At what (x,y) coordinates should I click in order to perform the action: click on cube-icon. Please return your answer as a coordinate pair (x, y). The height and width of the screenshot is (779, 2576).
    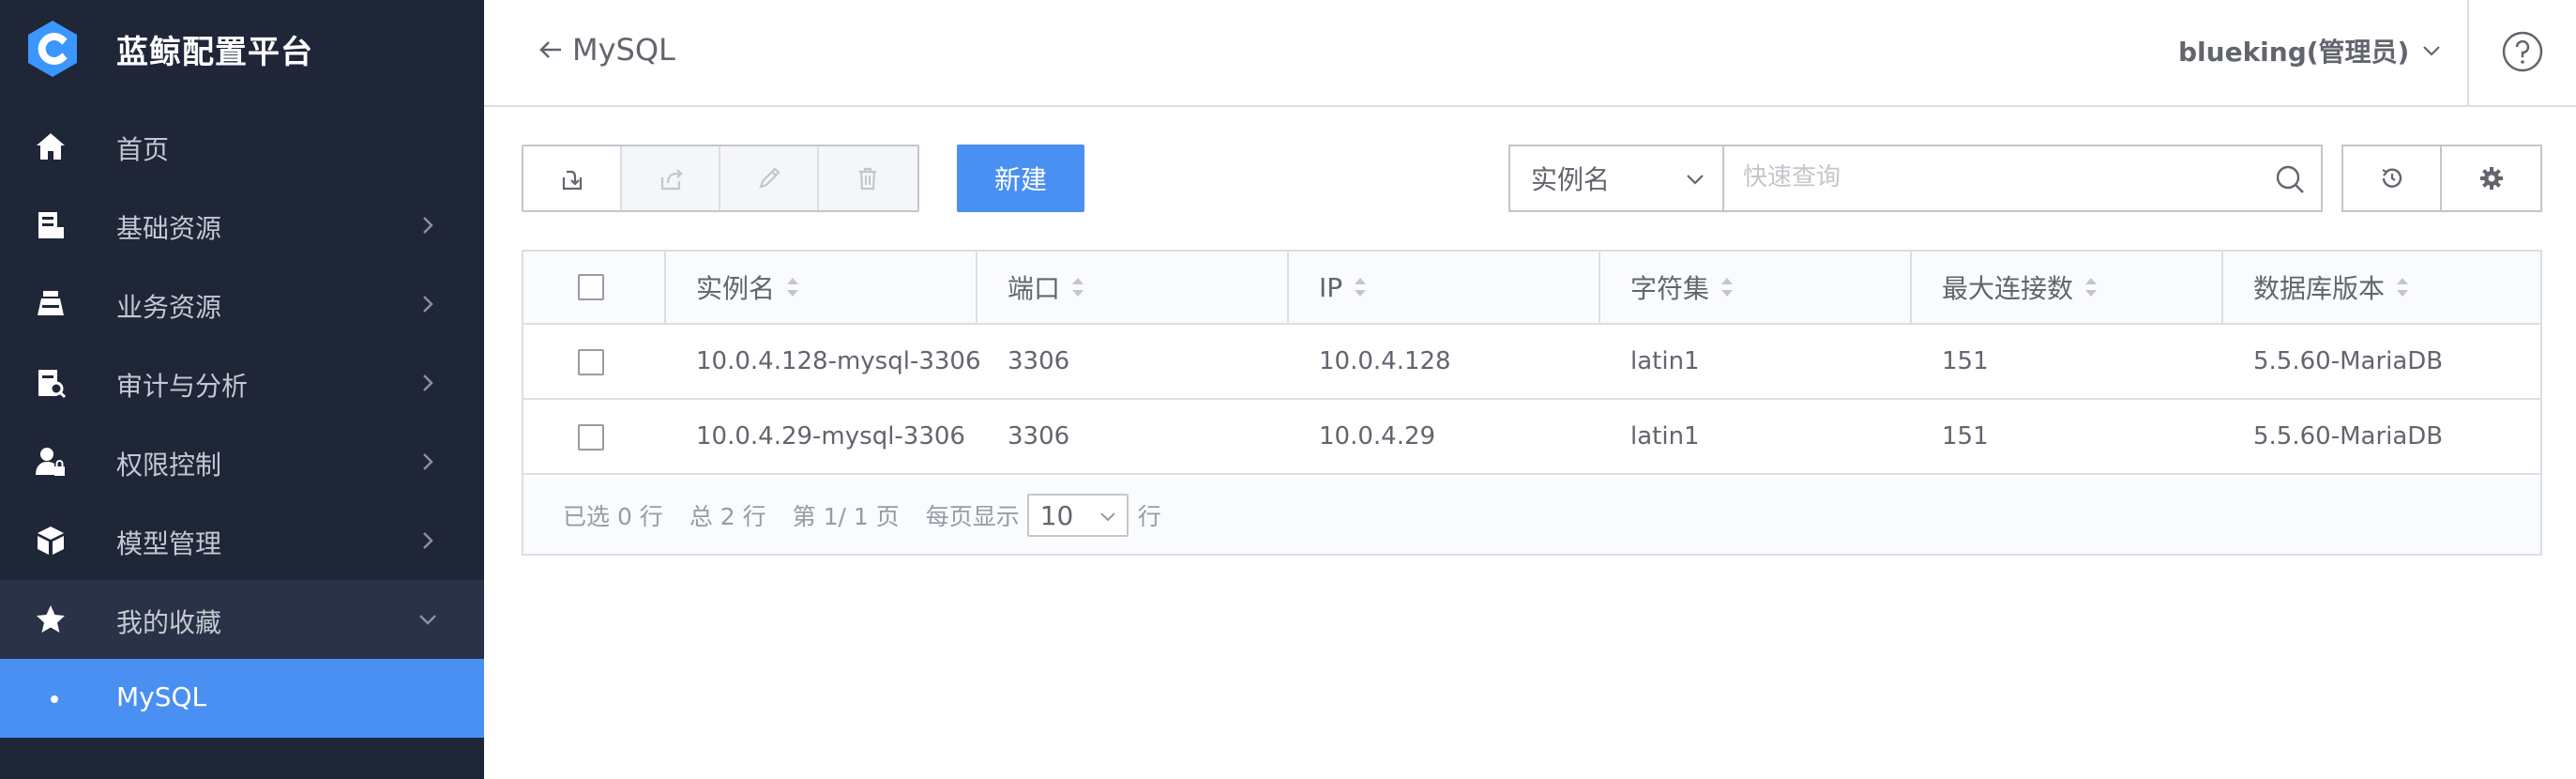
    Looking at the image, I should click on (51, 541).